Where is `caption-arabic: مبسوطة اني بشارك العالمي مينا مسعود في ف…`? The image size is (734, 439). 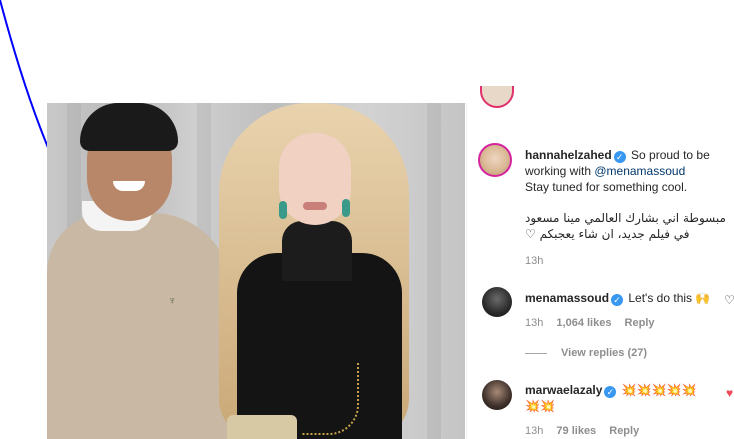
caption-arabic: مبسوطة اني بشارك العالمي مينا مسعود في ف… is located at coordinates (629, 226).